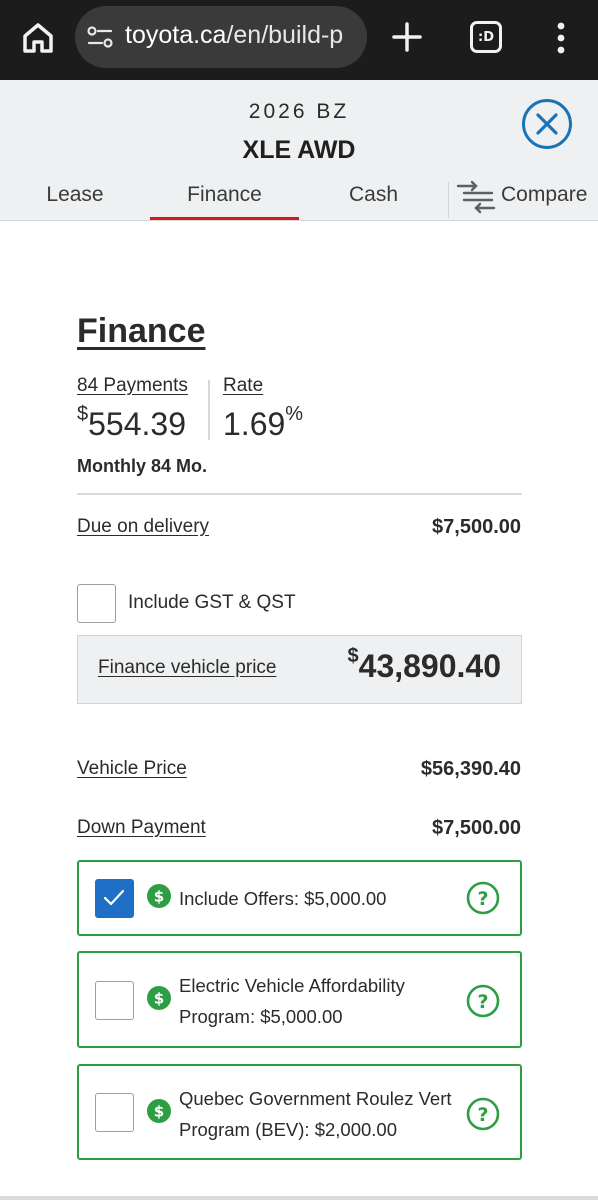 The width and height of the screenshot is (598, 1200). What do you see at coordinates (83, 414) in the screenshot?
I see `payment-currency: $` at bounding box center [83, 414].